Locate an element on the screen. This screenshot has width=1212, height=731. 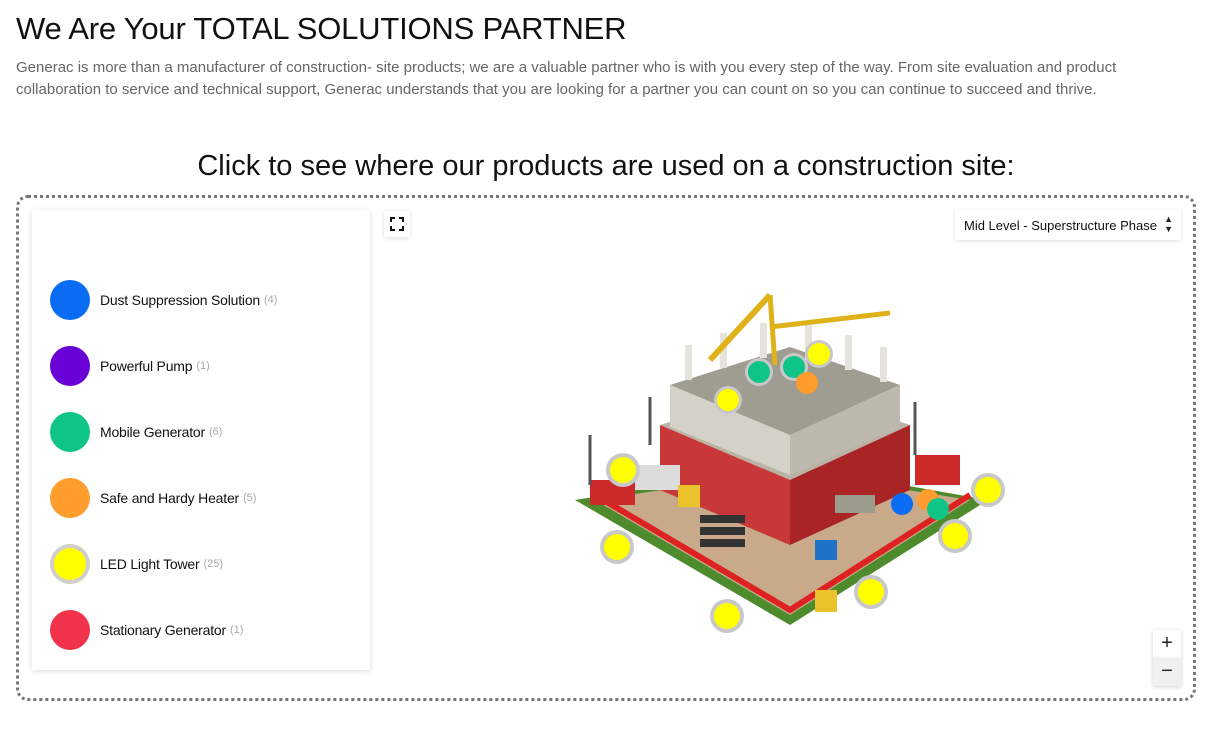
legend-item-heater: Safe and Hardy Heater (5) is located at coordinates (153, 498).